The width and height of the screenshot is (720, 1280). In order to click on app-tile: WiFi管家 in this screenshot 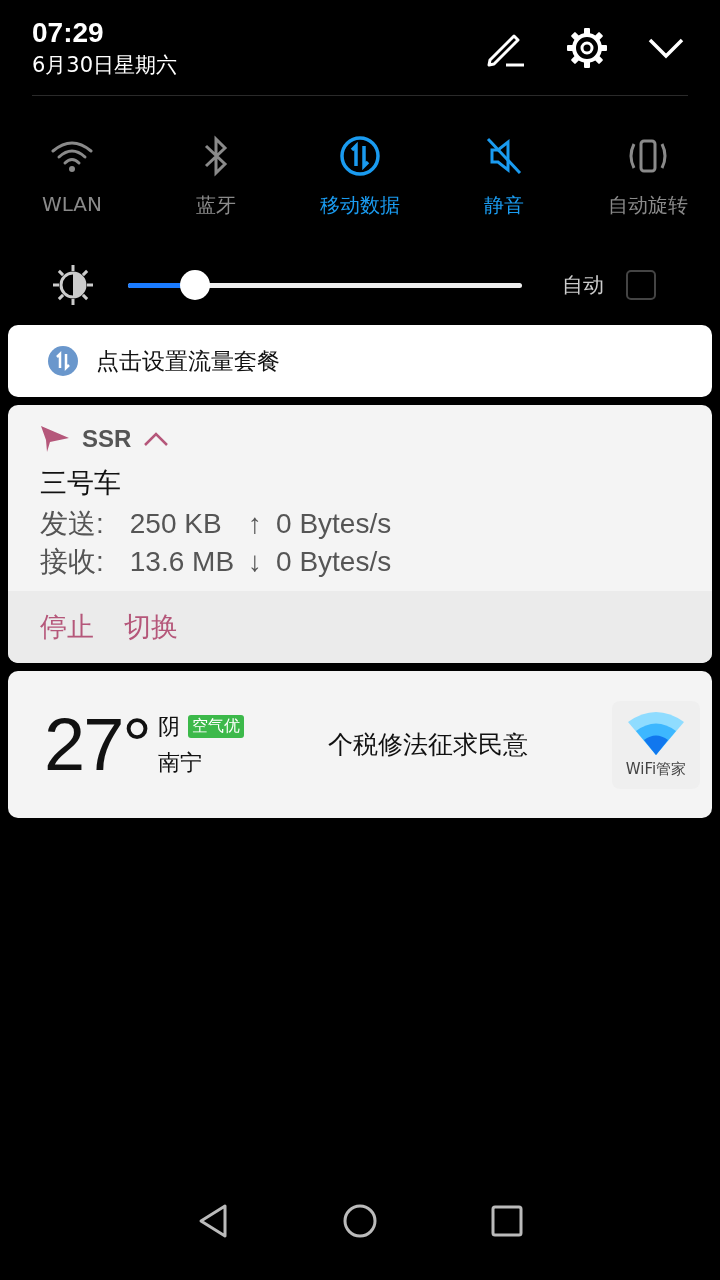, I will do `click(656, 744)`.